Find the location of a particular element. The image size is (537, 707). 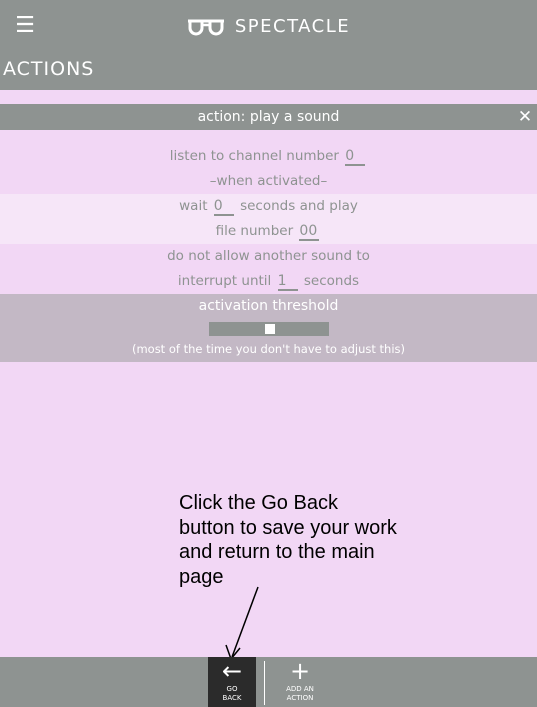

file-number-label: file number is located at coordinates (254, 231).